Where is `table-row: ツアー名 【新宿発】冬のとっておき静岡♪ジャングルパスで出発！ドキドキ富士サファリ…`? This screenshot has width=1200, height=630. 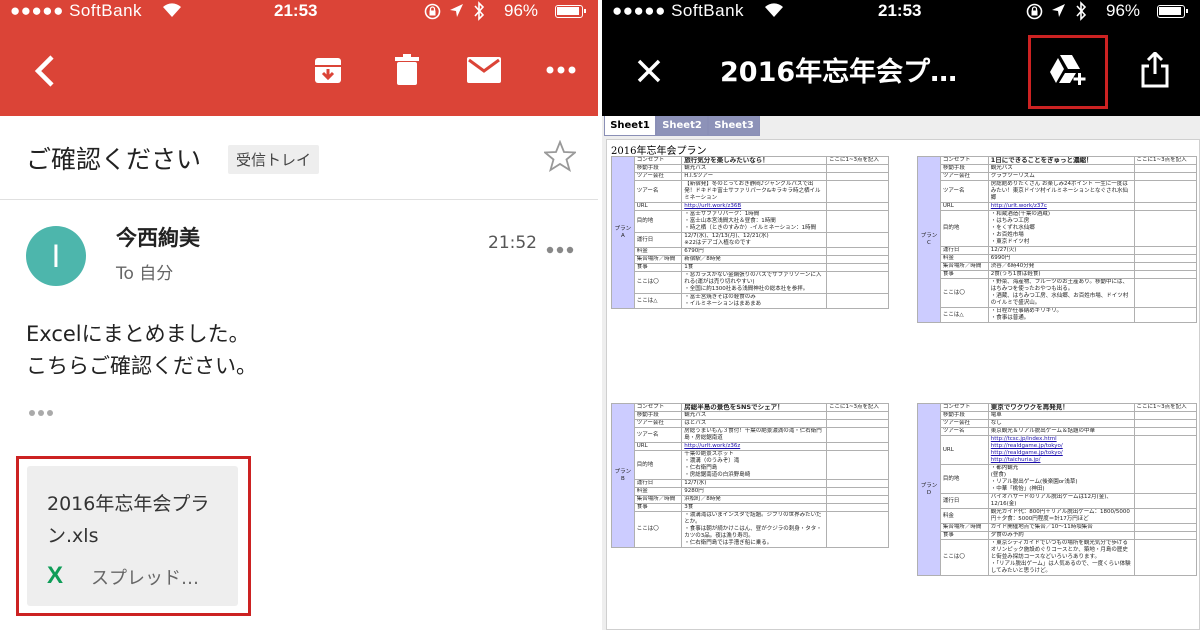 table-row: ツアー名 【新宿発】冬のとっておき静岡♪ジャングルパスで出発！ドキドキ富士サファリ… is located at coordinates (750, 191).